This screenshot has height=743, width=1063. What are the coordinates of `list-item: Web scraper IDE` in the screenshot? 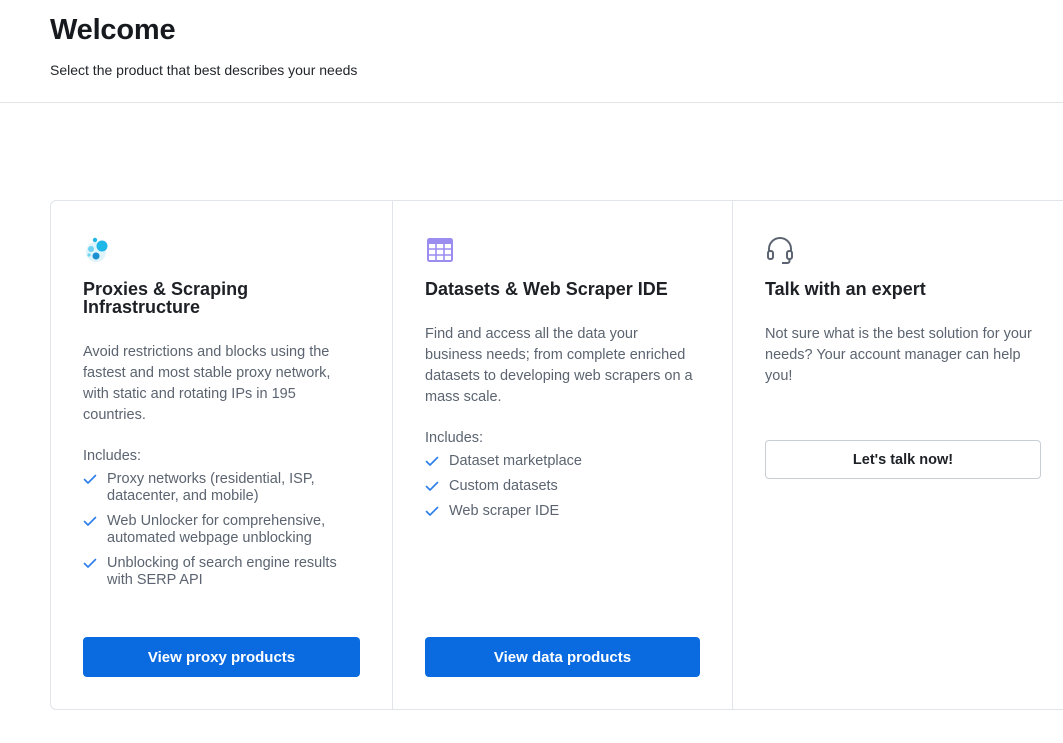 It's located at (560, 511).